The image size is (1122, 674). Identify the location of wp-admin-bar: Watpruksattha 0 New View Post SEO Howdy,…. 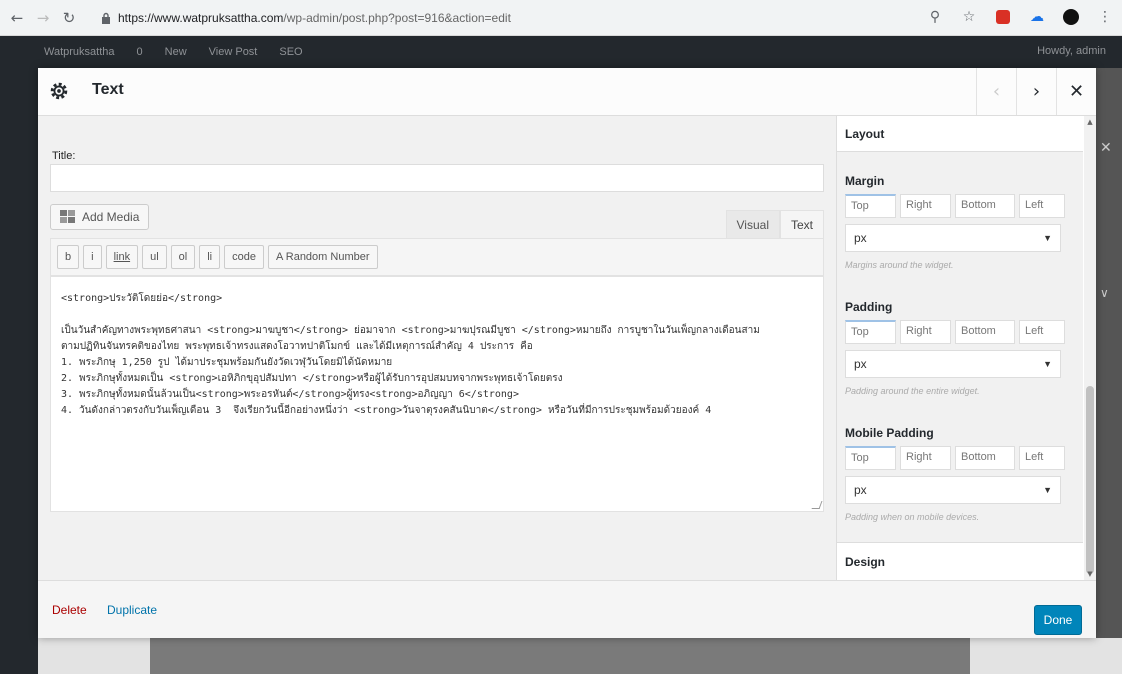
(561, 52).